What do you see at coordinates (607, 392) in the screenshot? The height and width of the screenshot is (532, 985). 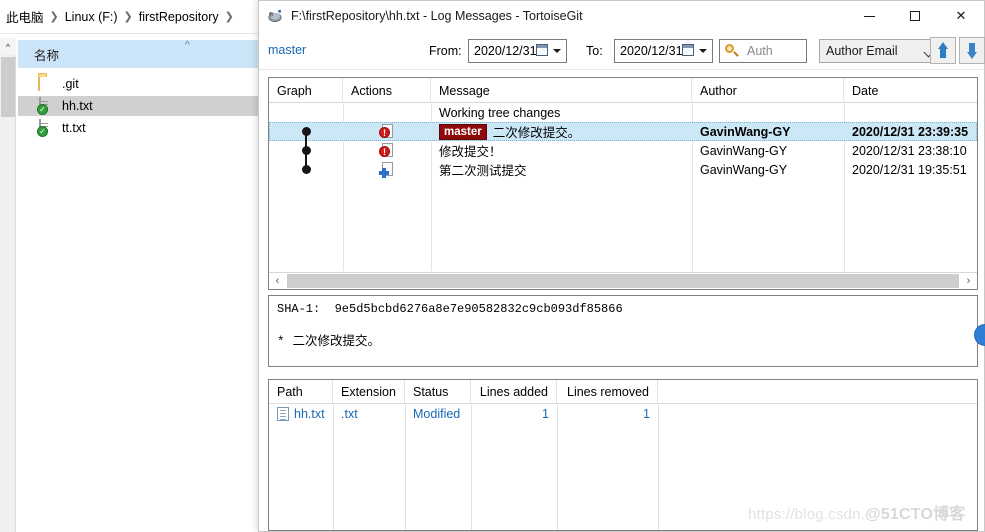 I see `column-header-lines-removed: Lines removed` at bounding box center [607, 392].